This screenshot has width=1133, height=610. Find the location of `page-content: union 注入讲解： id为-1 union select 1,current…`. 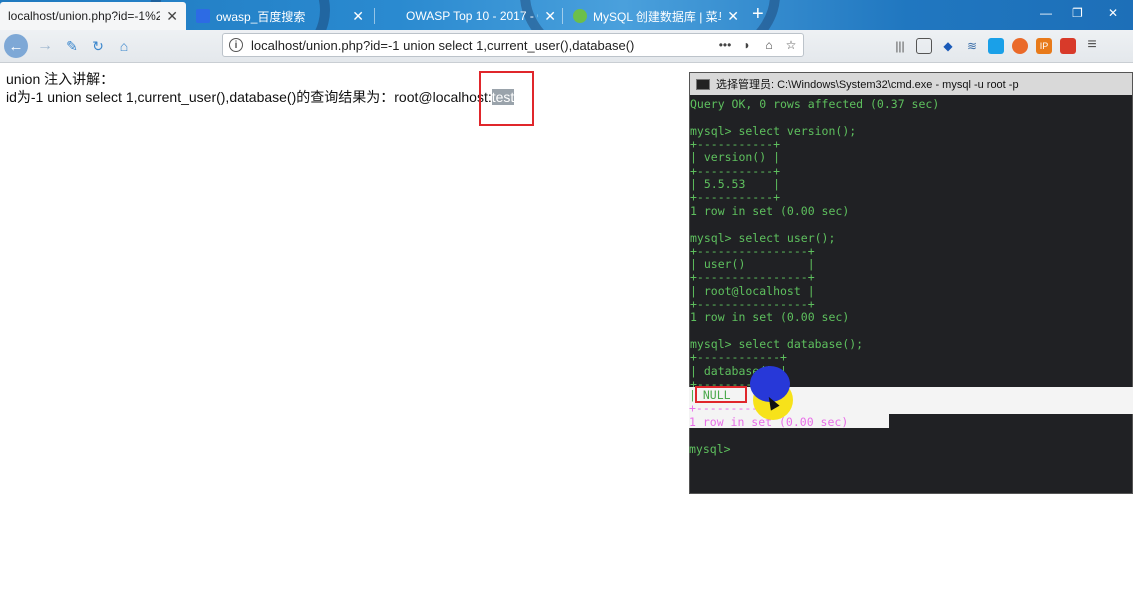

page-content: union 注入讲解： id为-1 union select 1,current… is located at coordinates (260, 88).